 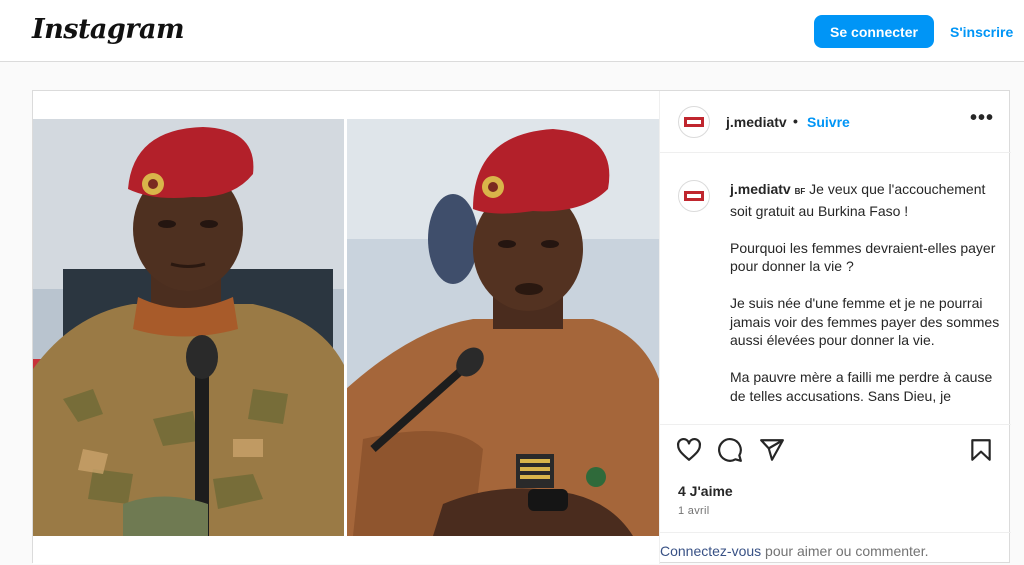 I want to click on top-bar: Instagram Se connecter S'inscrire, so click(x=512, y=31).